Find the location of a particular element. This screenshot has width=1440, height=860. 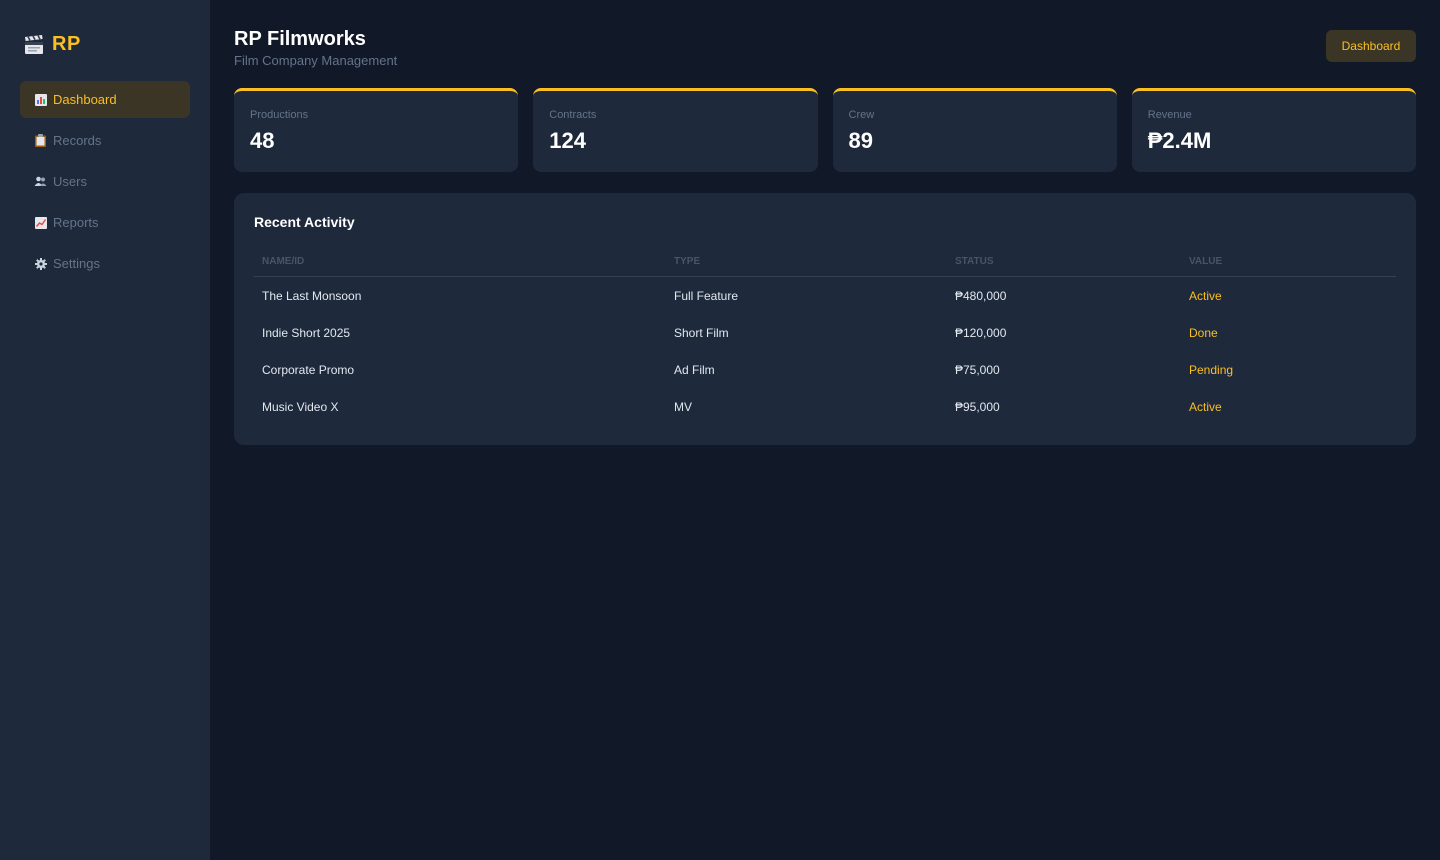

column-header-value: Value is located at coordinates (1206, 261).